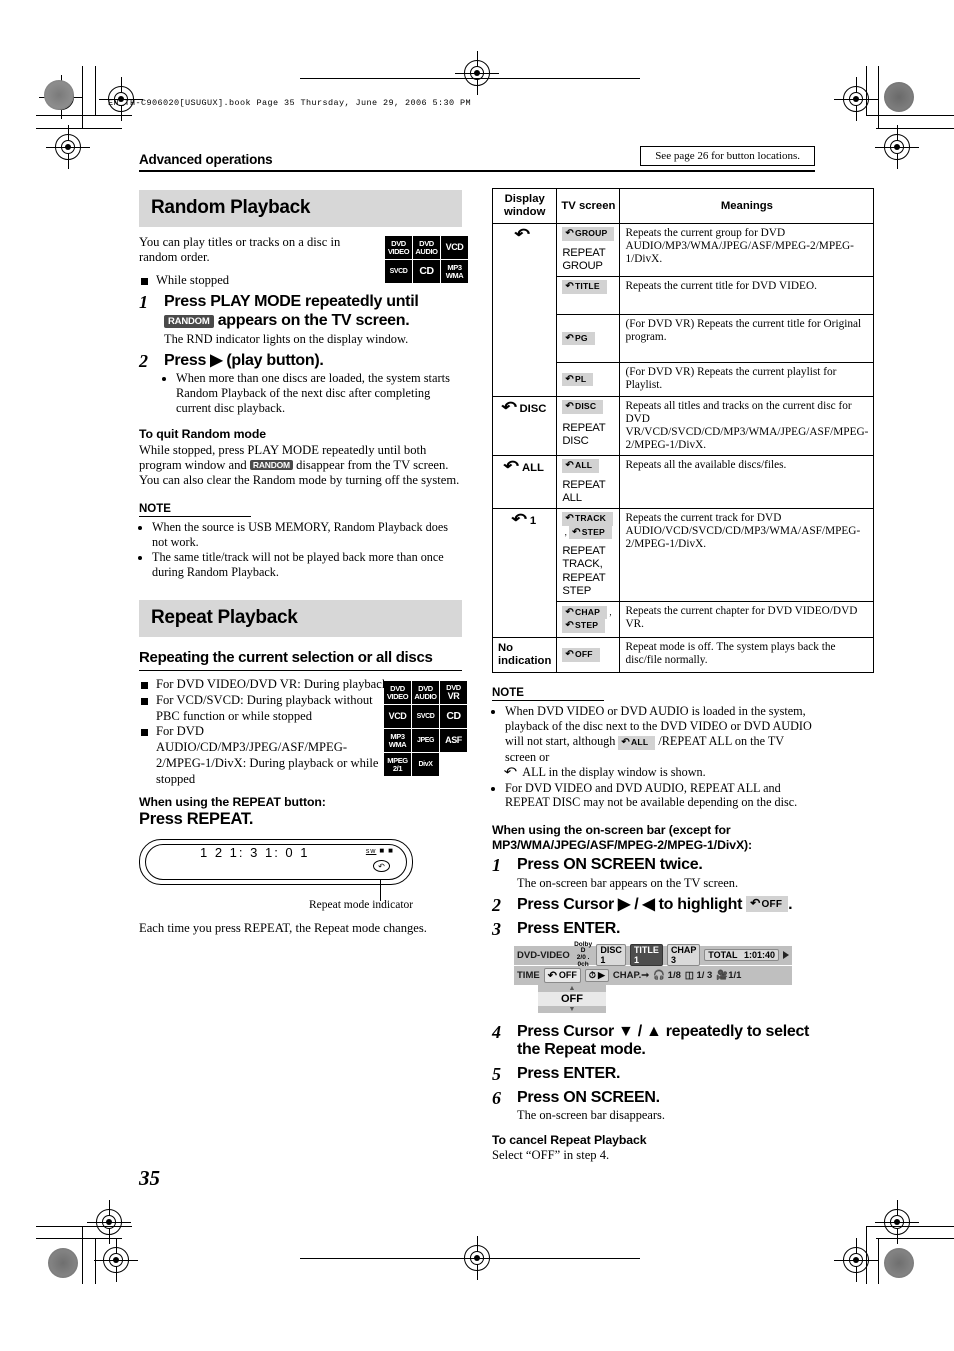 The image size is (954, 1351). I want to click on crop-mark-tr-h1, so click(910, 115).